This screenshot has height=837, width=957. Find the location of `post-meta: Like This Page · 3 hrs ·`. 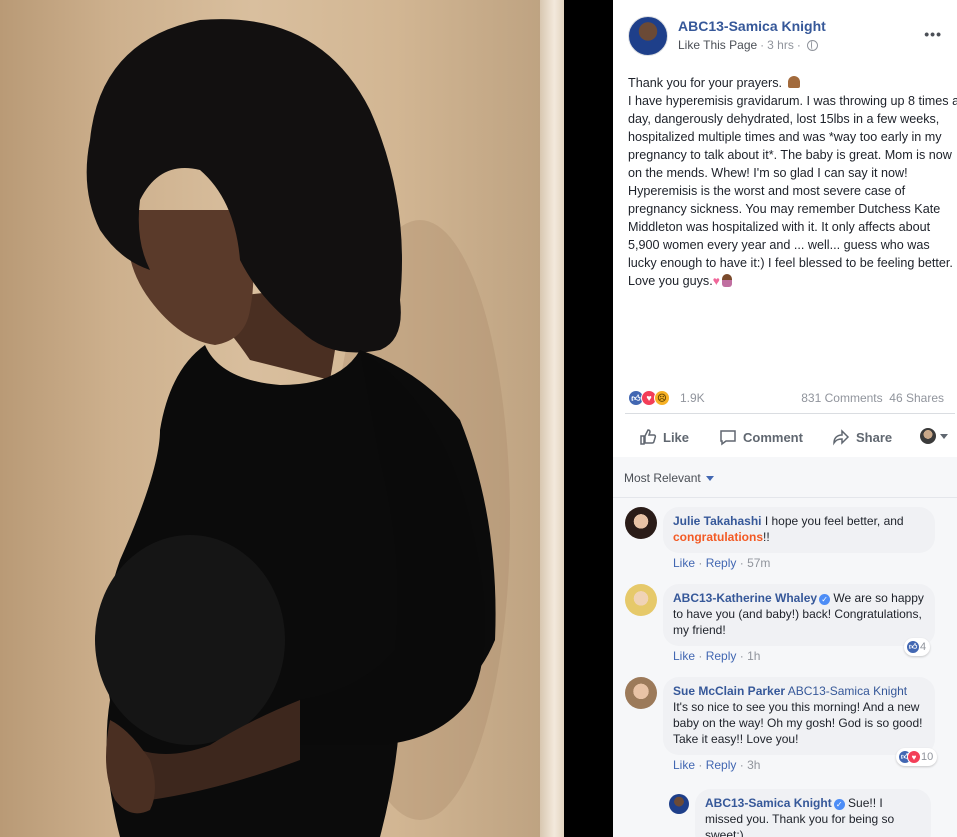

post-meta: Like This Page · 3 hrs · is located at coordinates (748, 45).